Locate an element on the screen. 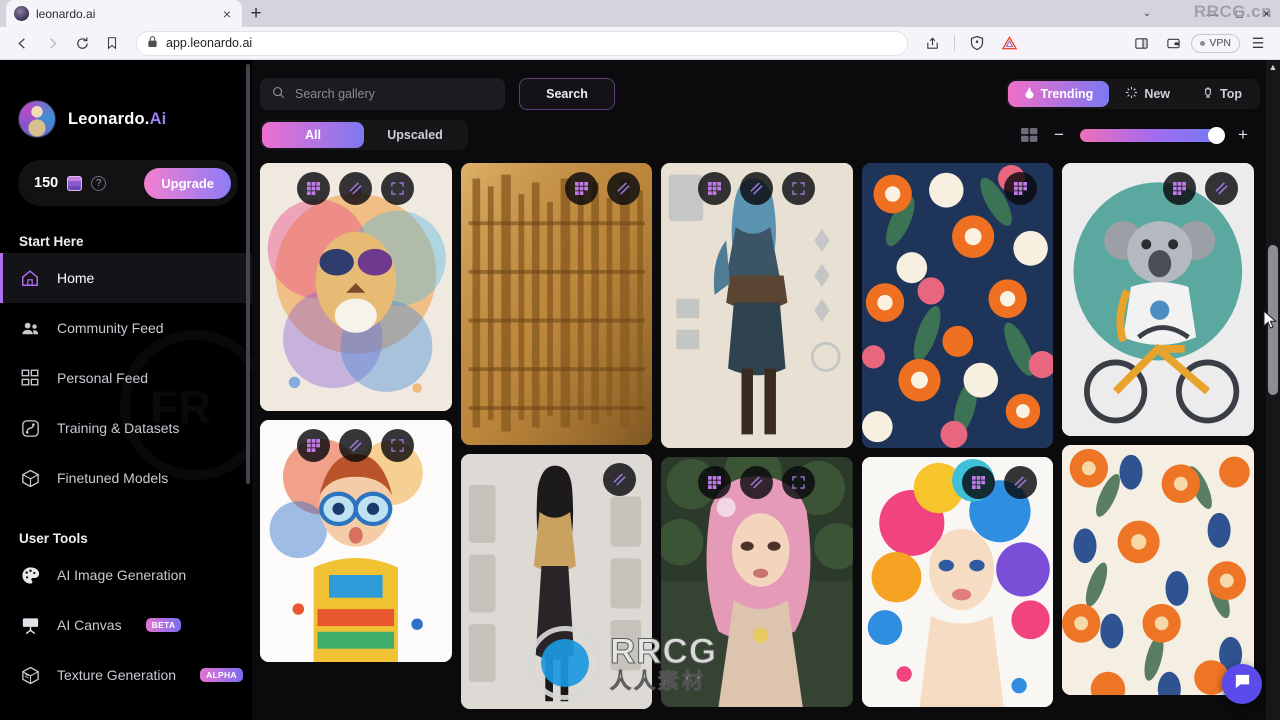  vpn-button: VPN is located at coordinates (1215, 43).